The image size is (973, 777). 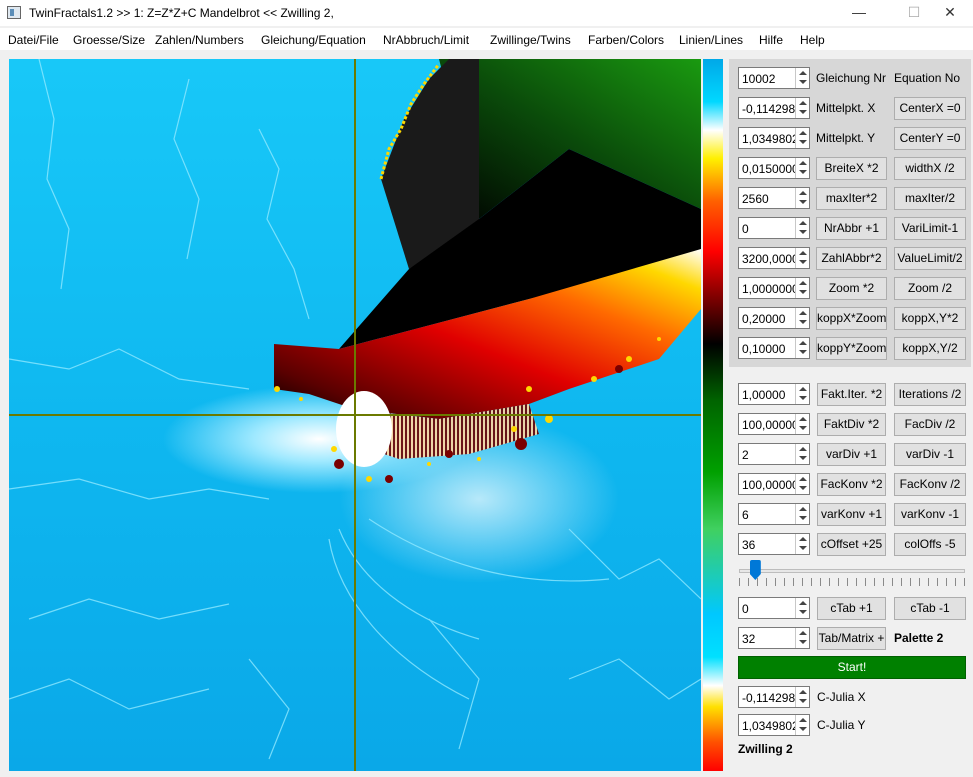 I want to click on value-spinbox: 0,20000, so click(x=774, y=318).